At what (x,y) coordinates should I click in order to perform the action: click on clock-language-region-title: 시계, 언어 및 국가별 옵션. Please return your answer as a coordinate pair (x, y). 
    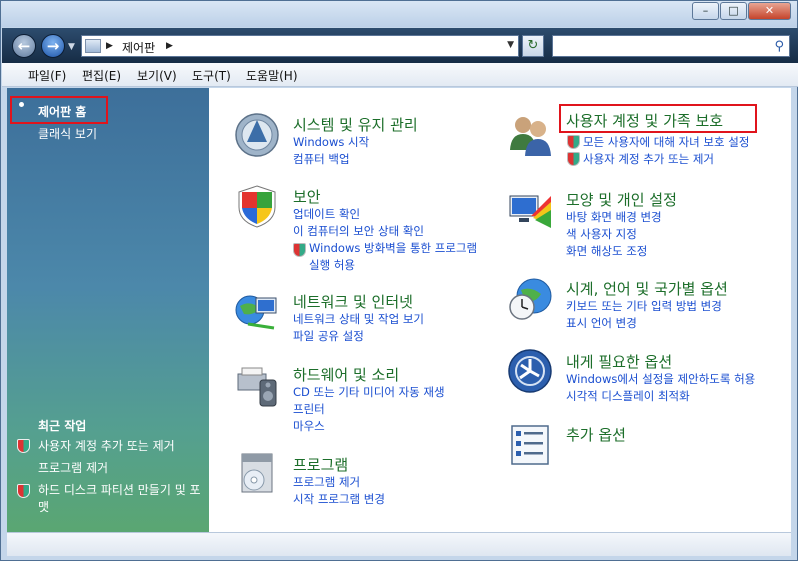
    Looking at the image, I should click on (647, 288).